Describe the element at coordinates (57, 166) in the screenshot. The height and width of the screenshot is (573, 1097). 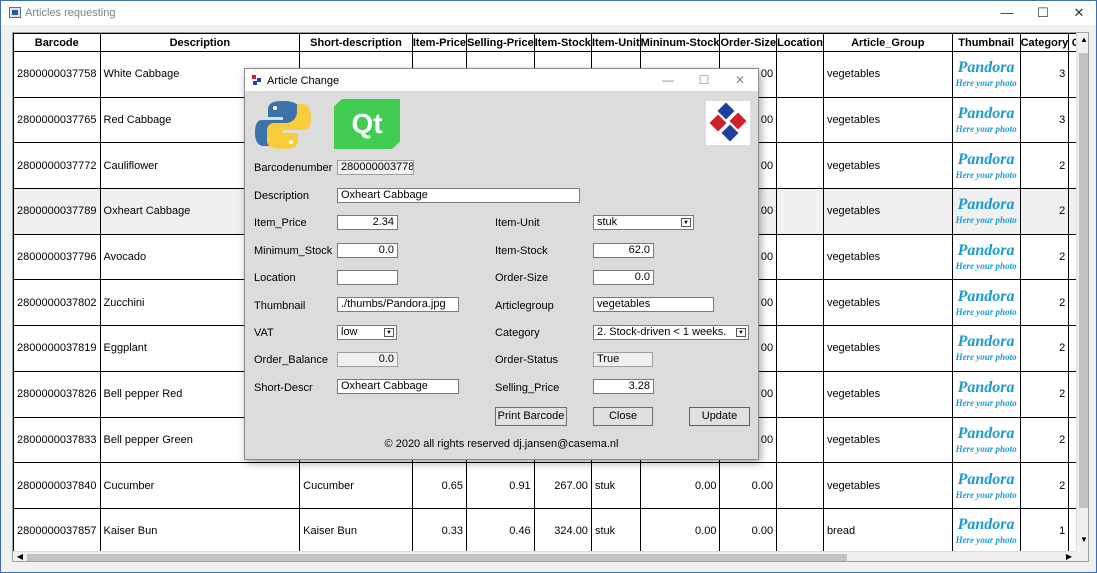
I see `barcode-cell: 2800000037772` at that location.